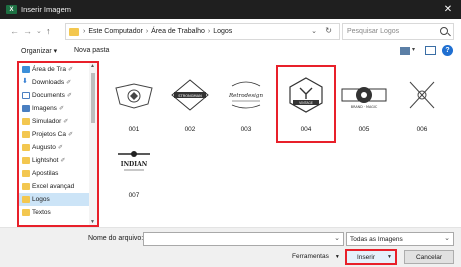 The height and width of the screenshot is (267, 461). What do you see at coordinates (92, 222) in the screenshot?
I see `scroll-down-icon: ▼` at bounding box center [92, 222].